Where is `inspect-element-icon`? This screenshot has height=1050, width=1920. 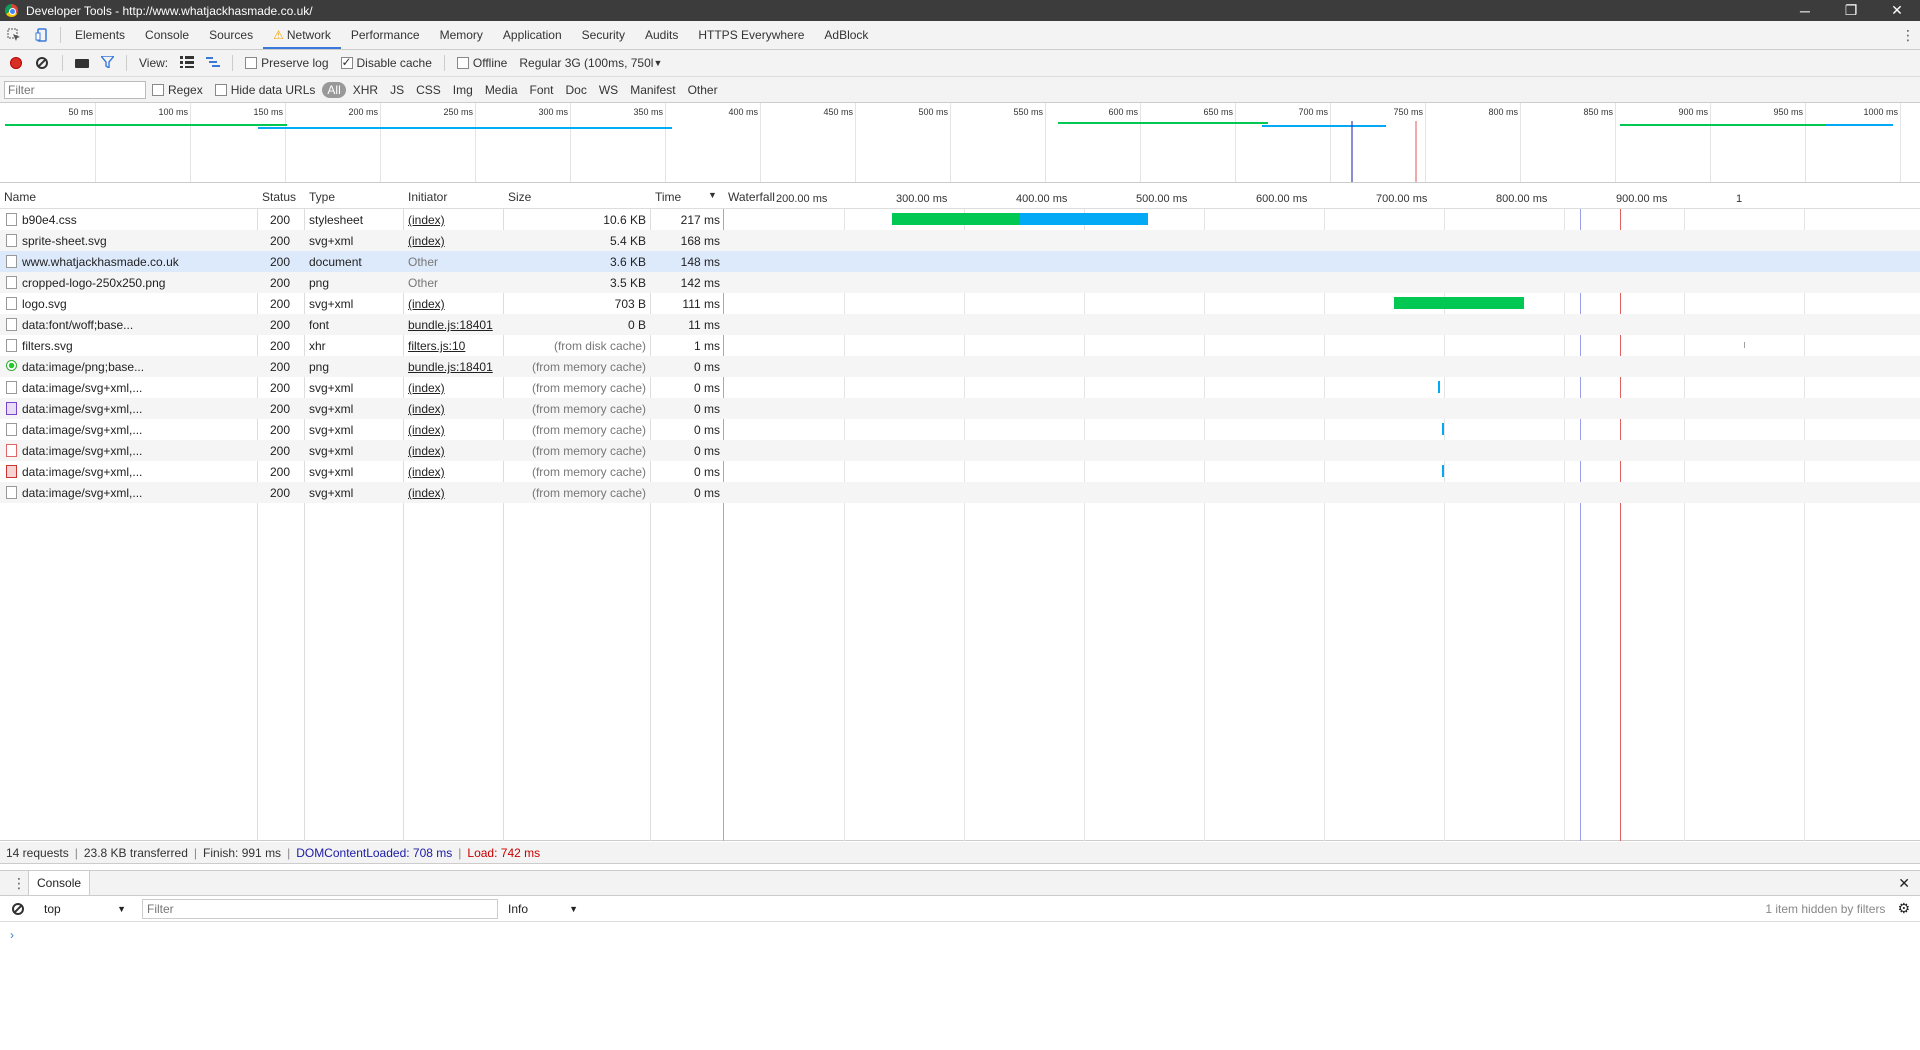 inspect-element-icon is located at coordinates (14, 35).